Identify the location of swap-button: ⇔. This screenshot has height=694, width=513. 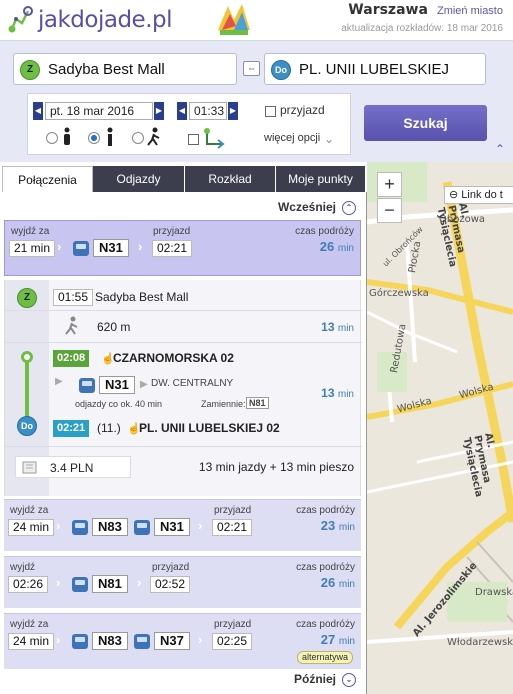
(251, 68).